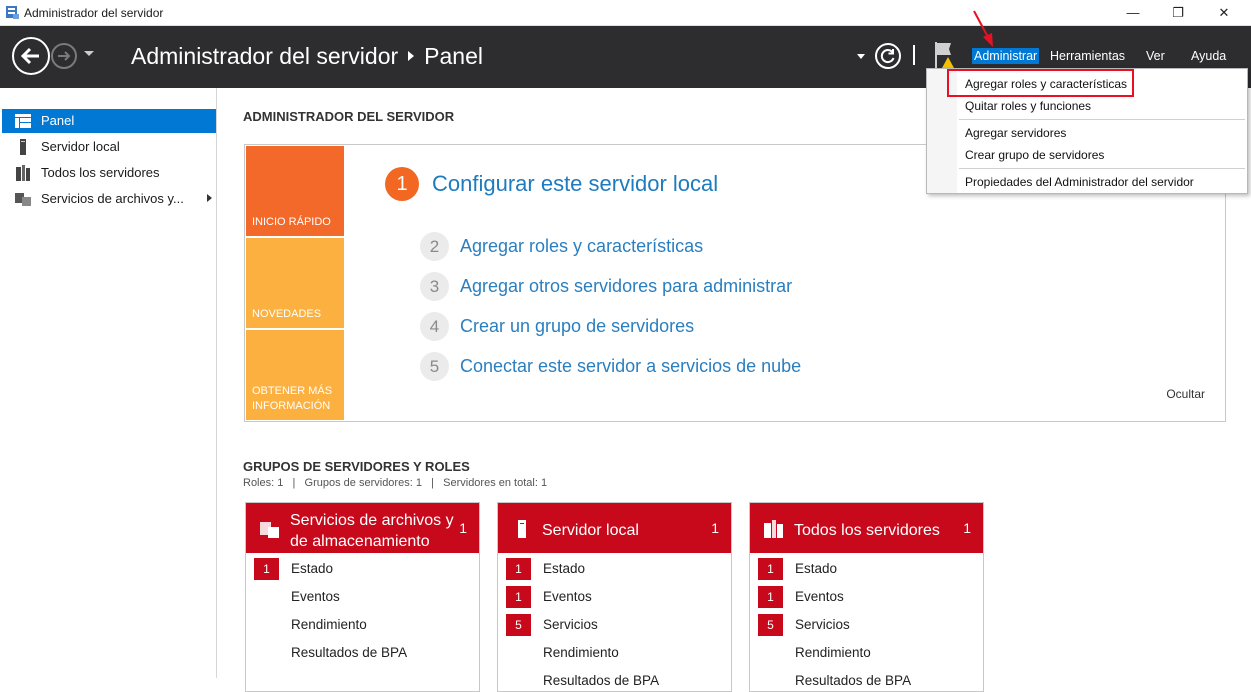 This screenshot has height=692, width=1251. What do you see at coordinates (946, 55) in the screenshot?
I see `notifications-flag-icon` at bounding box center [946, 55].